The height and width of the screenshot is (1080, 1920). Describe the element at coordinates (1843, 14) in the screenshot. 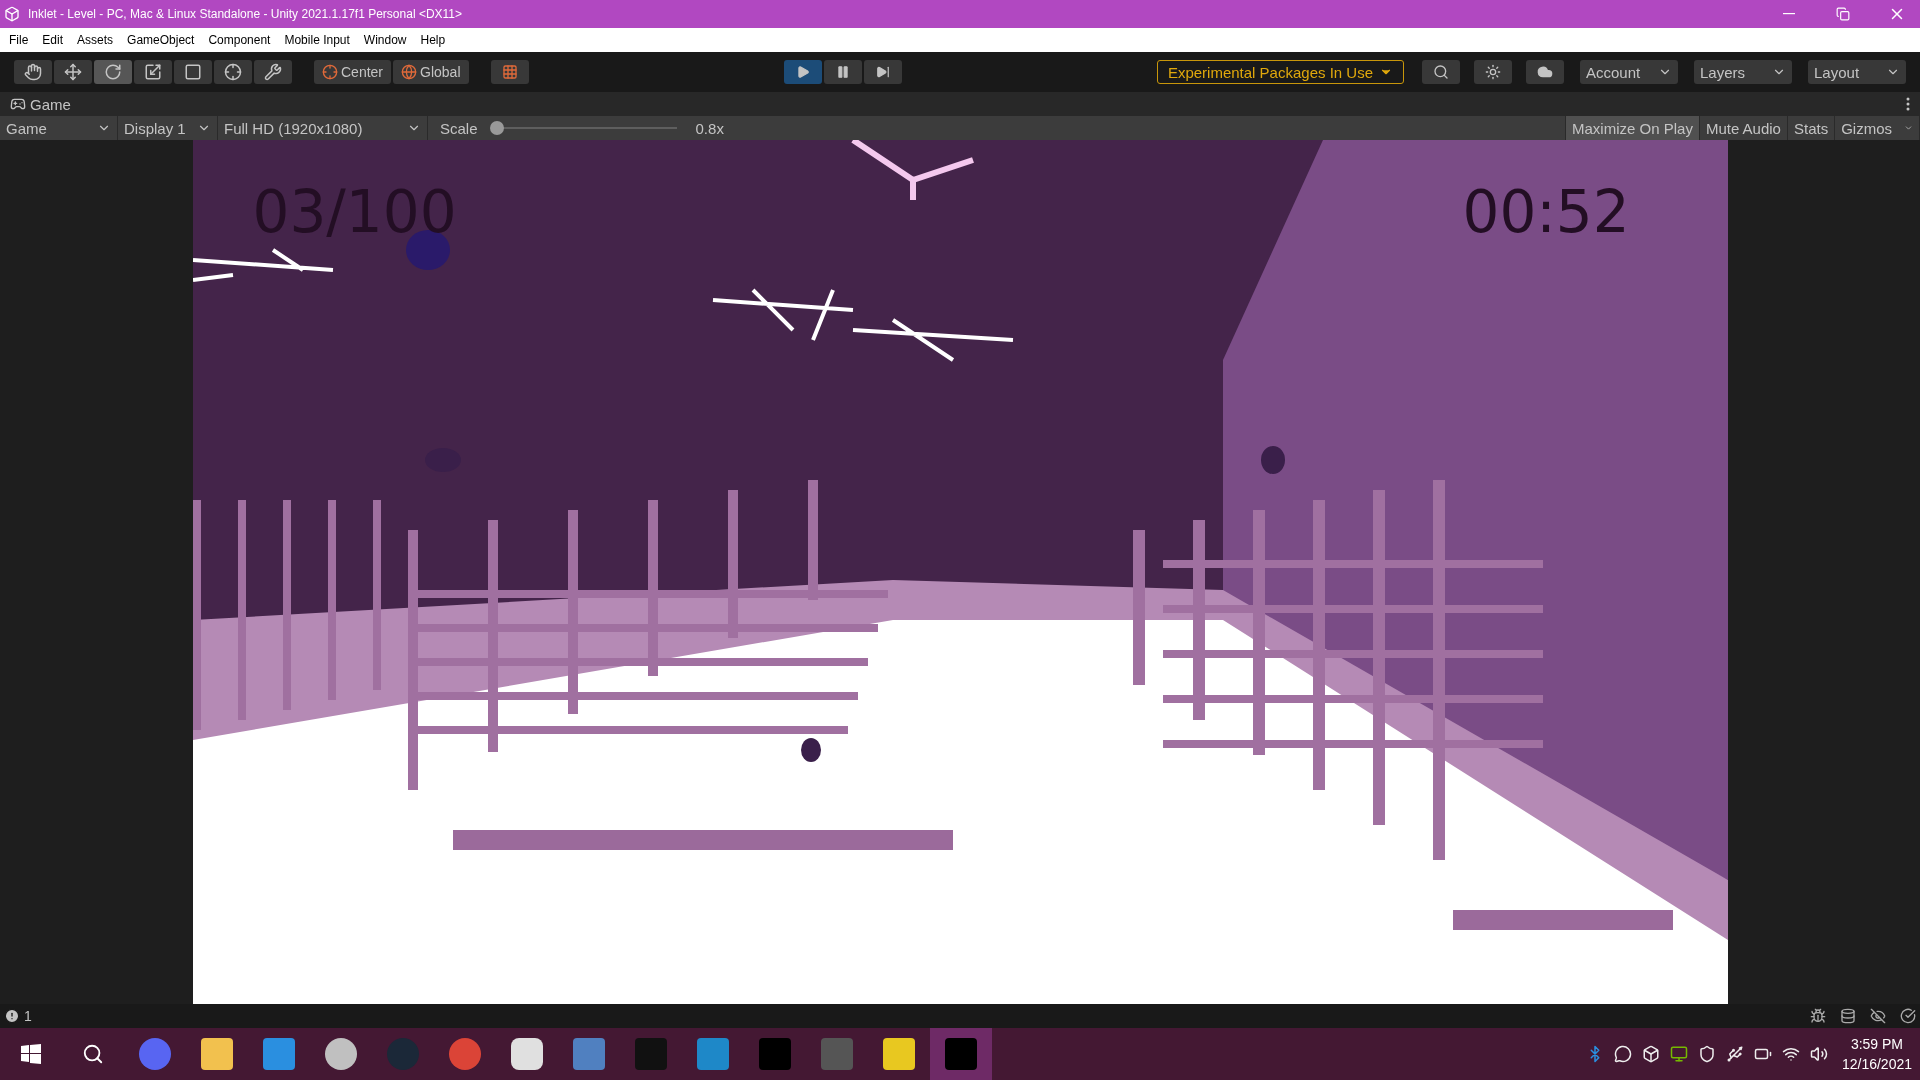

I see `restore-icon` at that location.